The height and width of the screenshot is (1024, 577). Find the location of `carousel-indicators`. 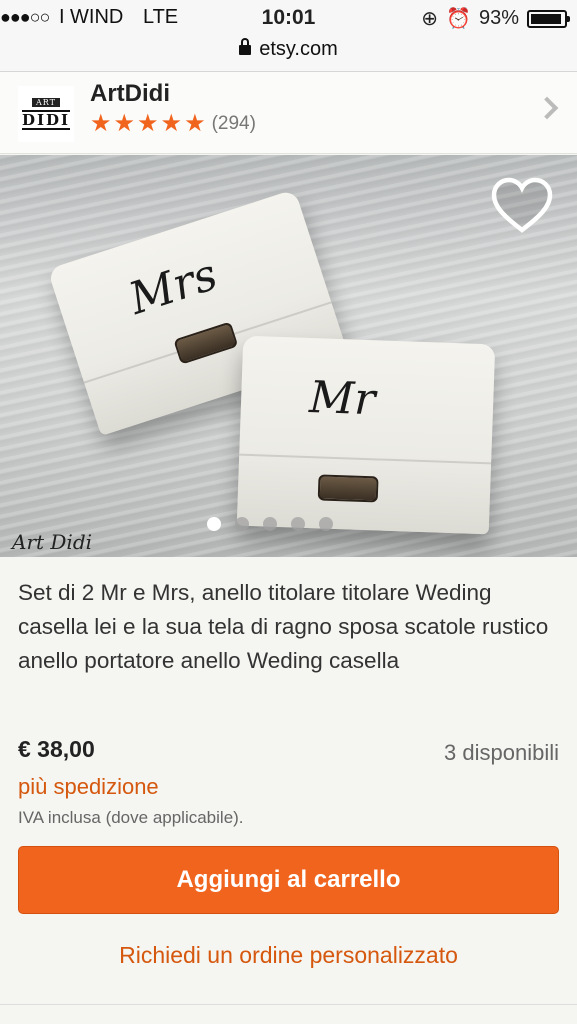

carousel-indicators is located at coordinates (288, 524).